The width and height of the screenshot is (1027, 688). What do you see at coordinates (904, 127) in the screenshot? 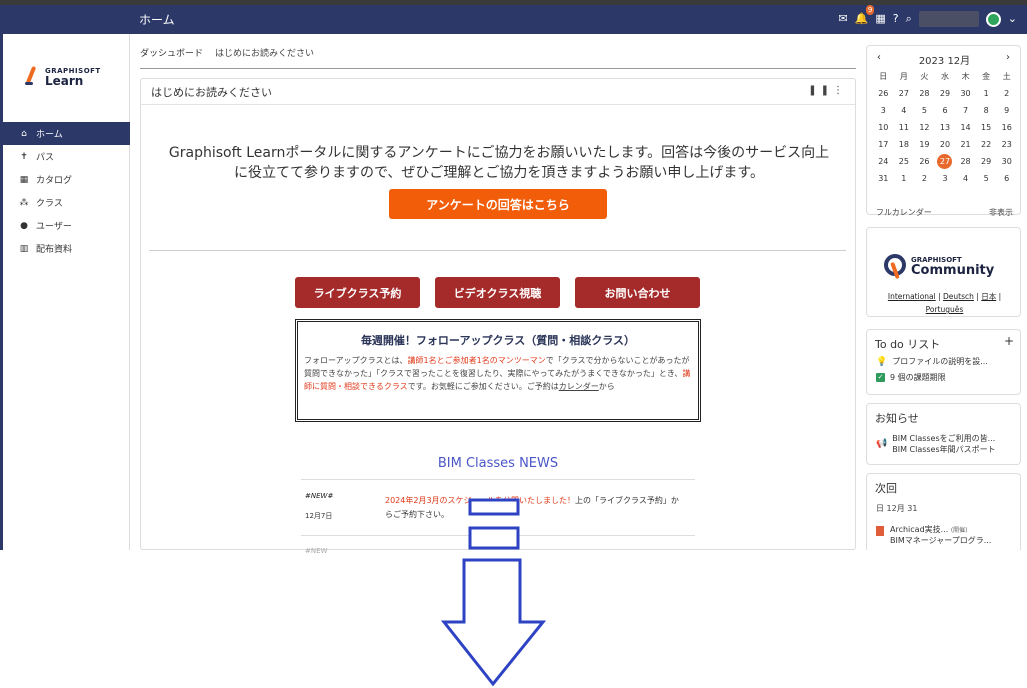
I see `calendar-day: 11` at bounding box center [904, 127].